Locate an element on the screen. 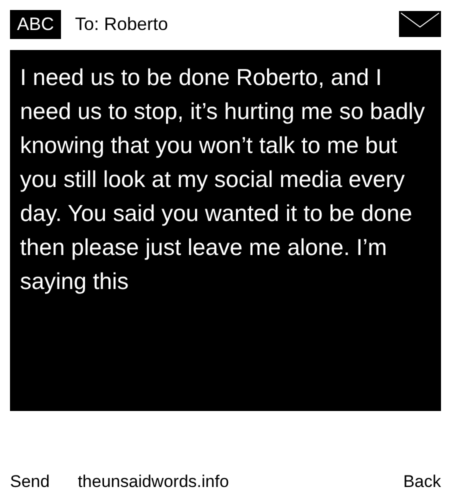 This screenshot has height=500, width=450. input-mode-indicator: ABC is located at coordinates (36, 24).